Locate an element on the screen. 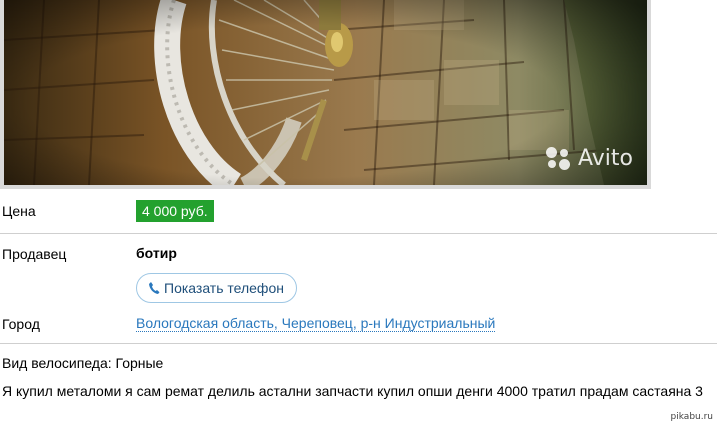 This screenshot has height=426, width=717. show-phone-button: Показать телефон is located at coordinates (216, 288).